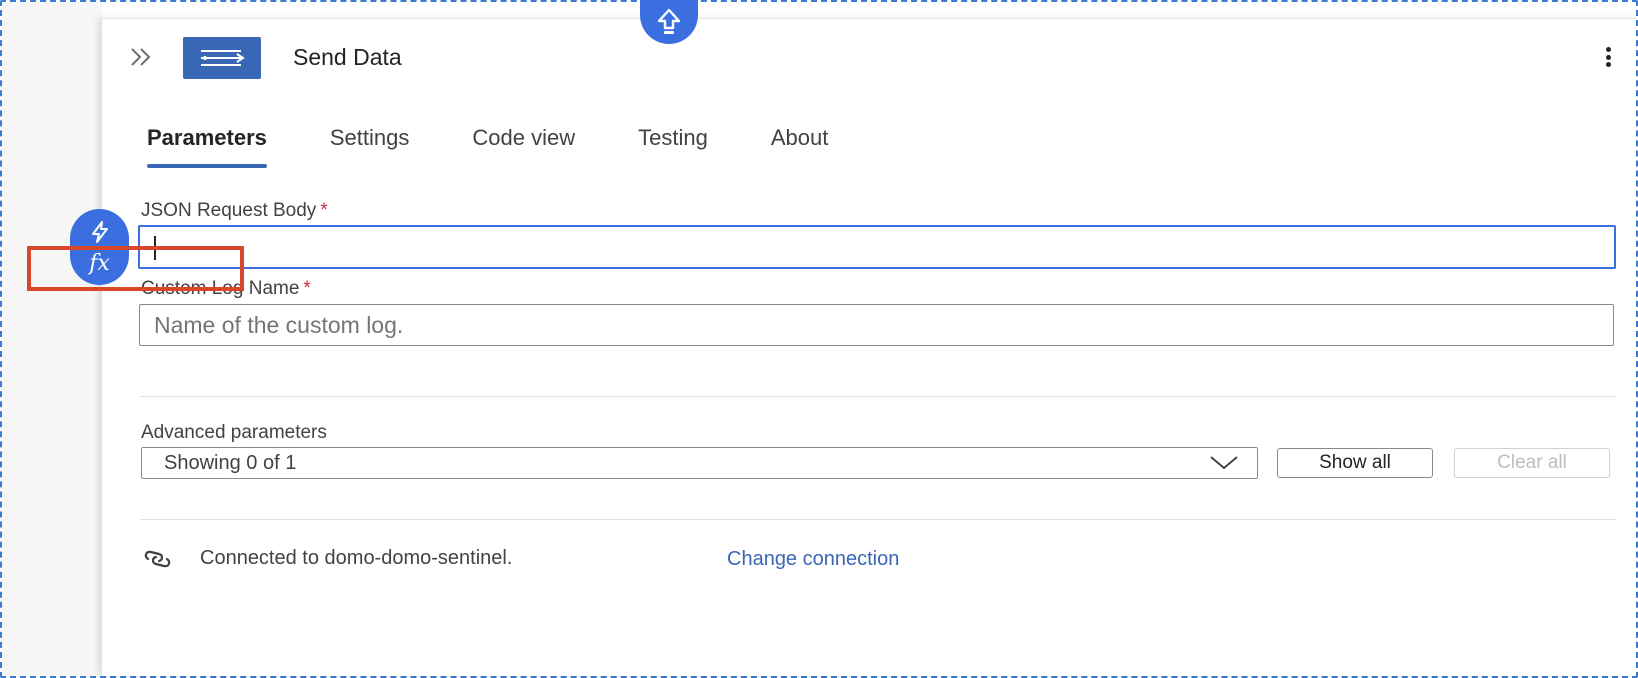 The width and height of the screenshot is (1638, 678). Describe the element at coordinates (230, 463) in the screenshot. I see `dropdown-value: Showing 0 of 1` at that location.